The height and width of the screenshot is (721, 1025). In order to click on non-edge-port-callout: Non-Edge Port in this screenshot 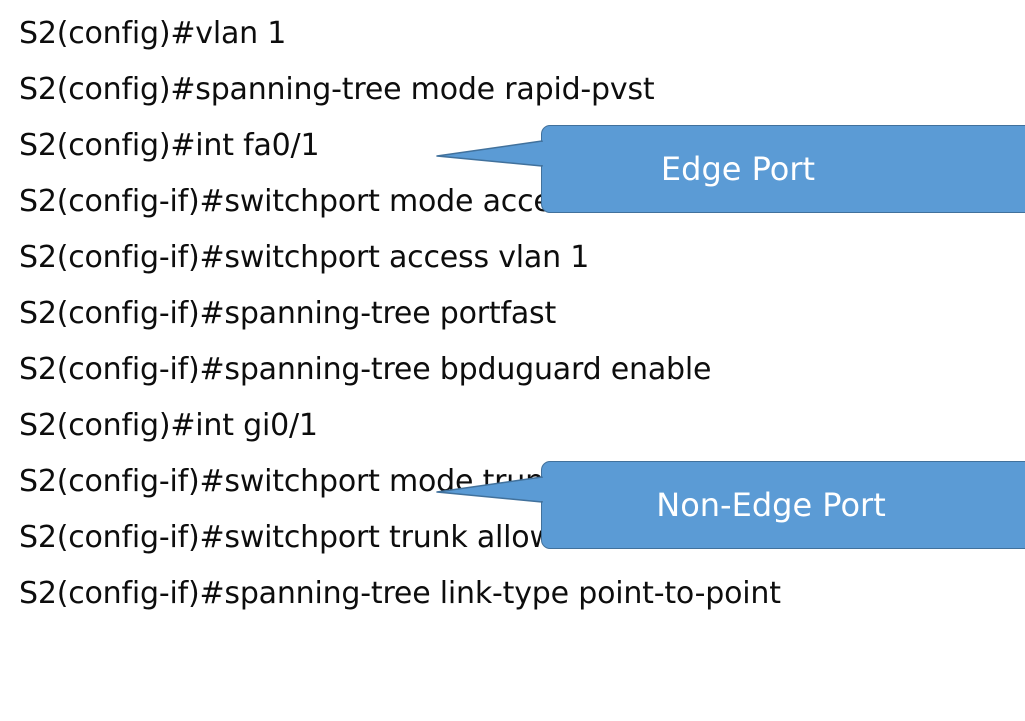, I will do `click(783, 505)`.